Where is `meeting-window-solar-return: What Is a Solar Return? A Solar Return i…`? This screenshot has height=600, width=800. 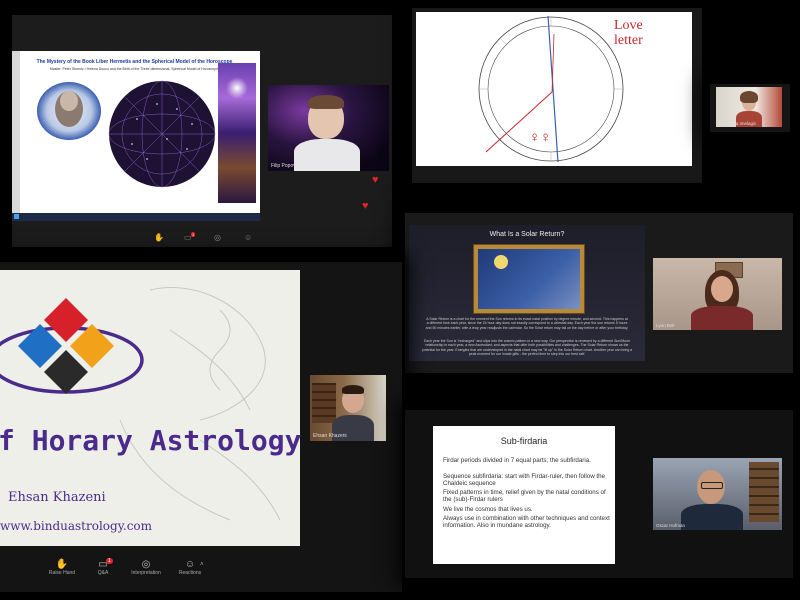
meeting-window-solar-return: What Is a Solar Return? A Solar Return i… is located at coordinates (599, 293).